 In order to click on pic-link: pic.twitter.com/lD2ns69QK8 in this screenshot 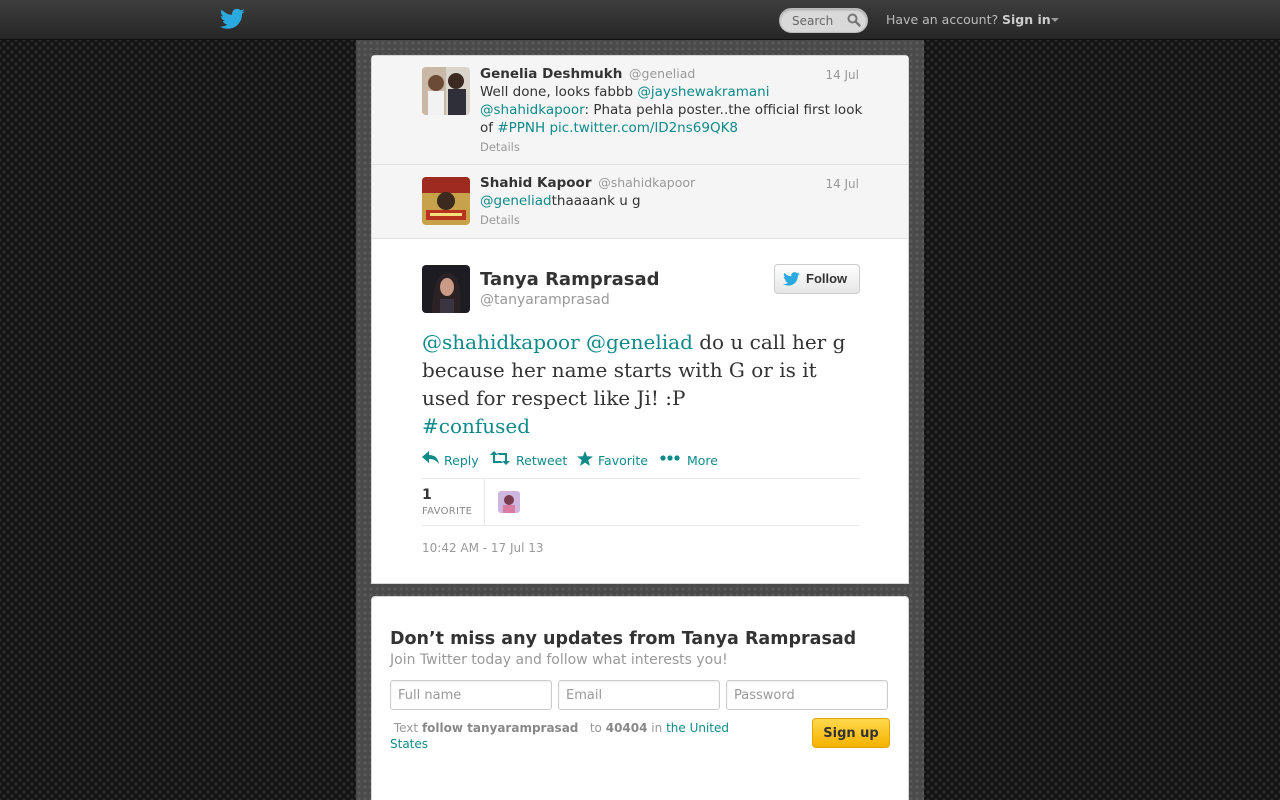, I will do `click(643, 128)`.